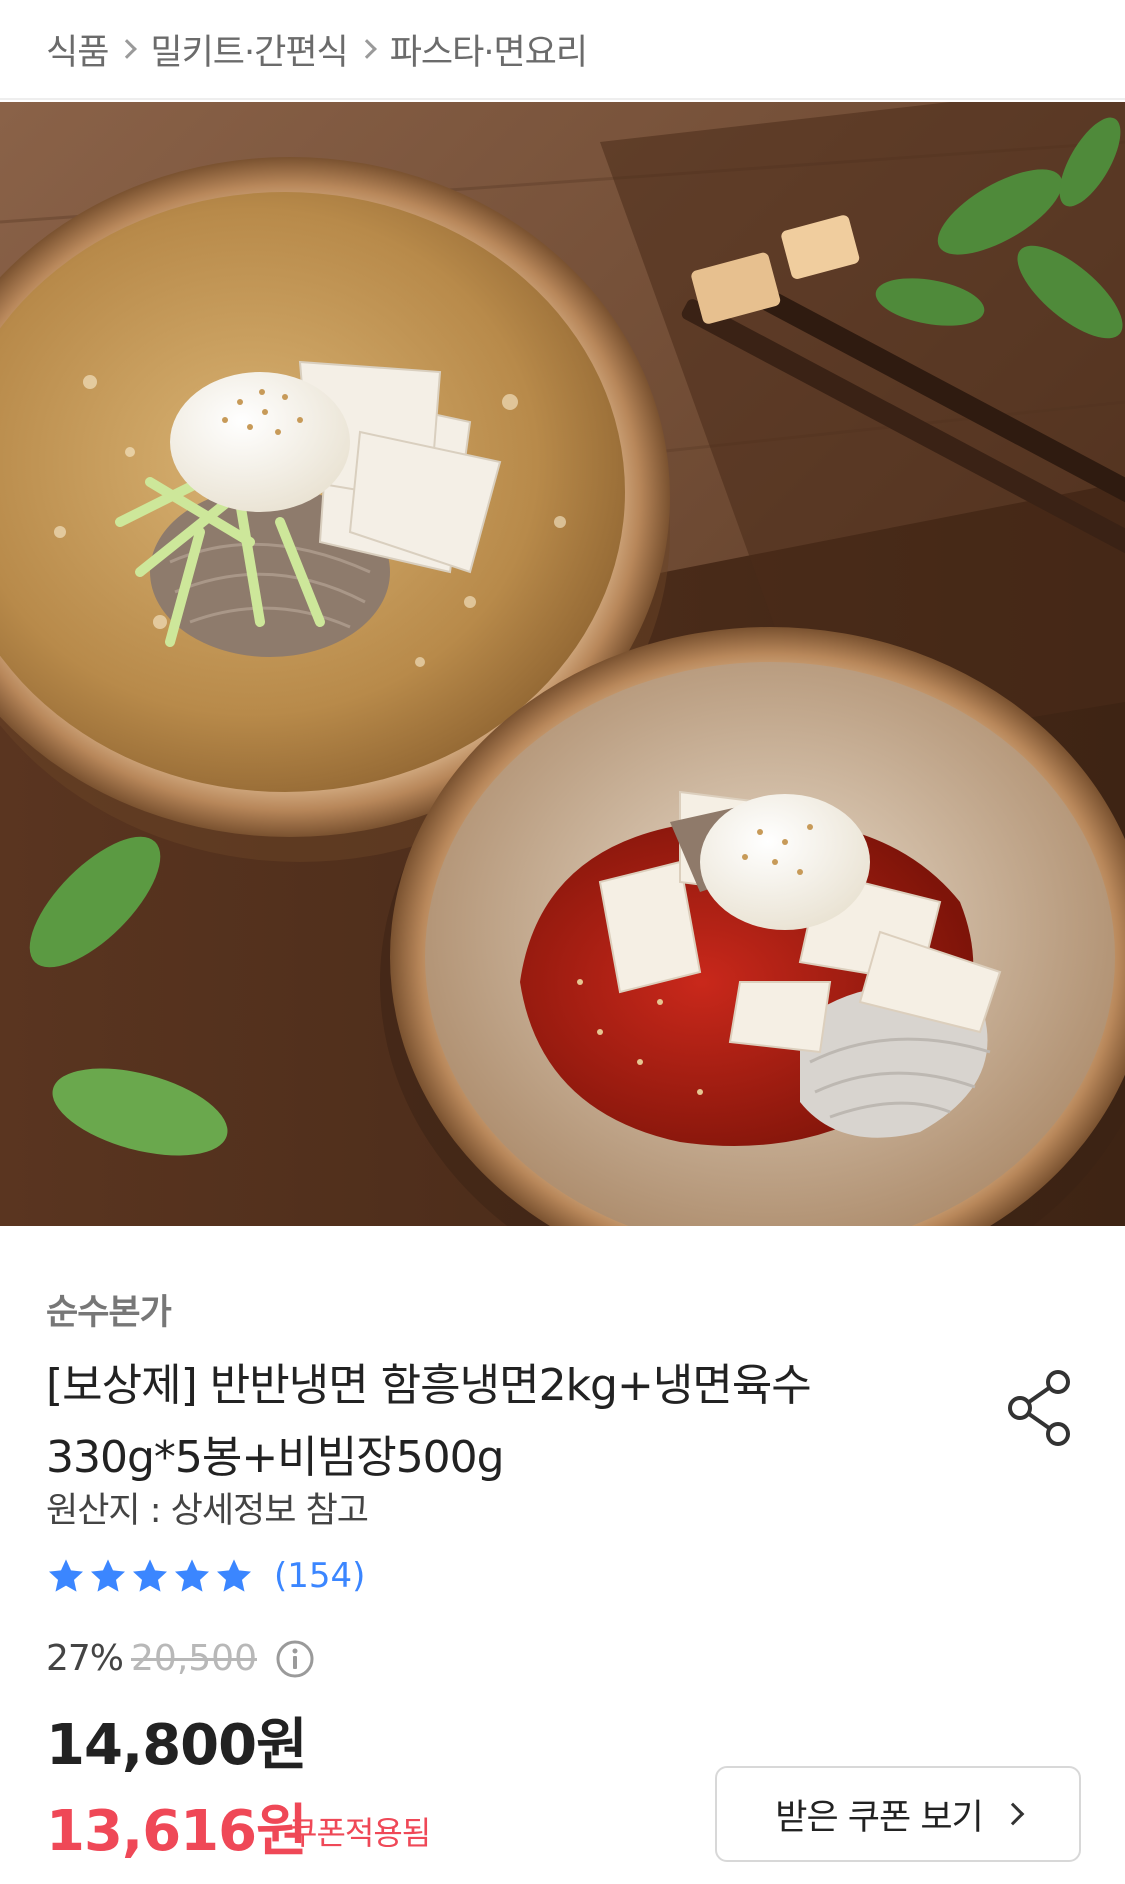 This screenshot has height=1884, width=1125. Describe the element at coordinates (77, 49) in the screenshot. I see `breadcrumb-item-food: 식품` at that location.